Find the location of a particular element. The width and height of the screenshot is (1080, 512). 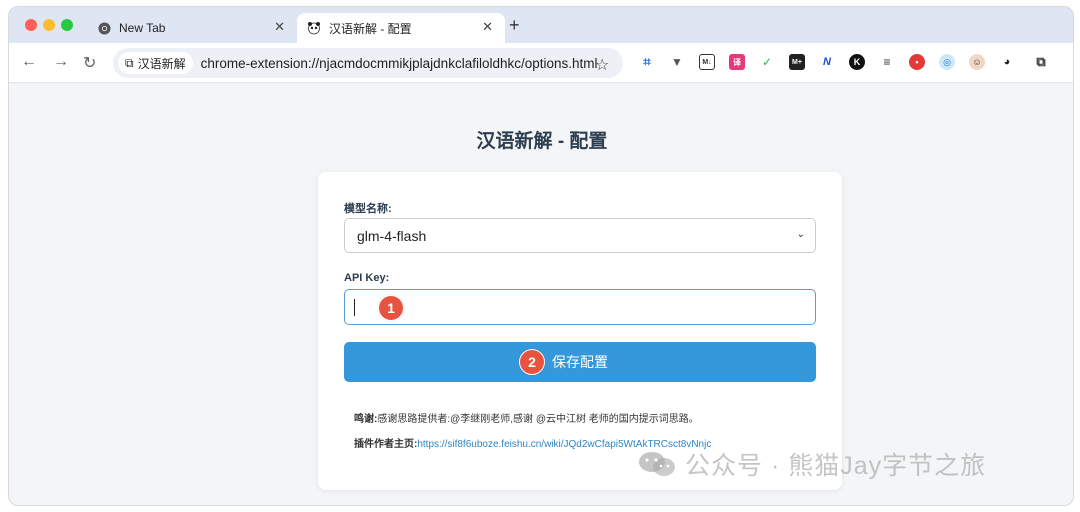

n-extension-icon: N is located at coordinates (827, 62).